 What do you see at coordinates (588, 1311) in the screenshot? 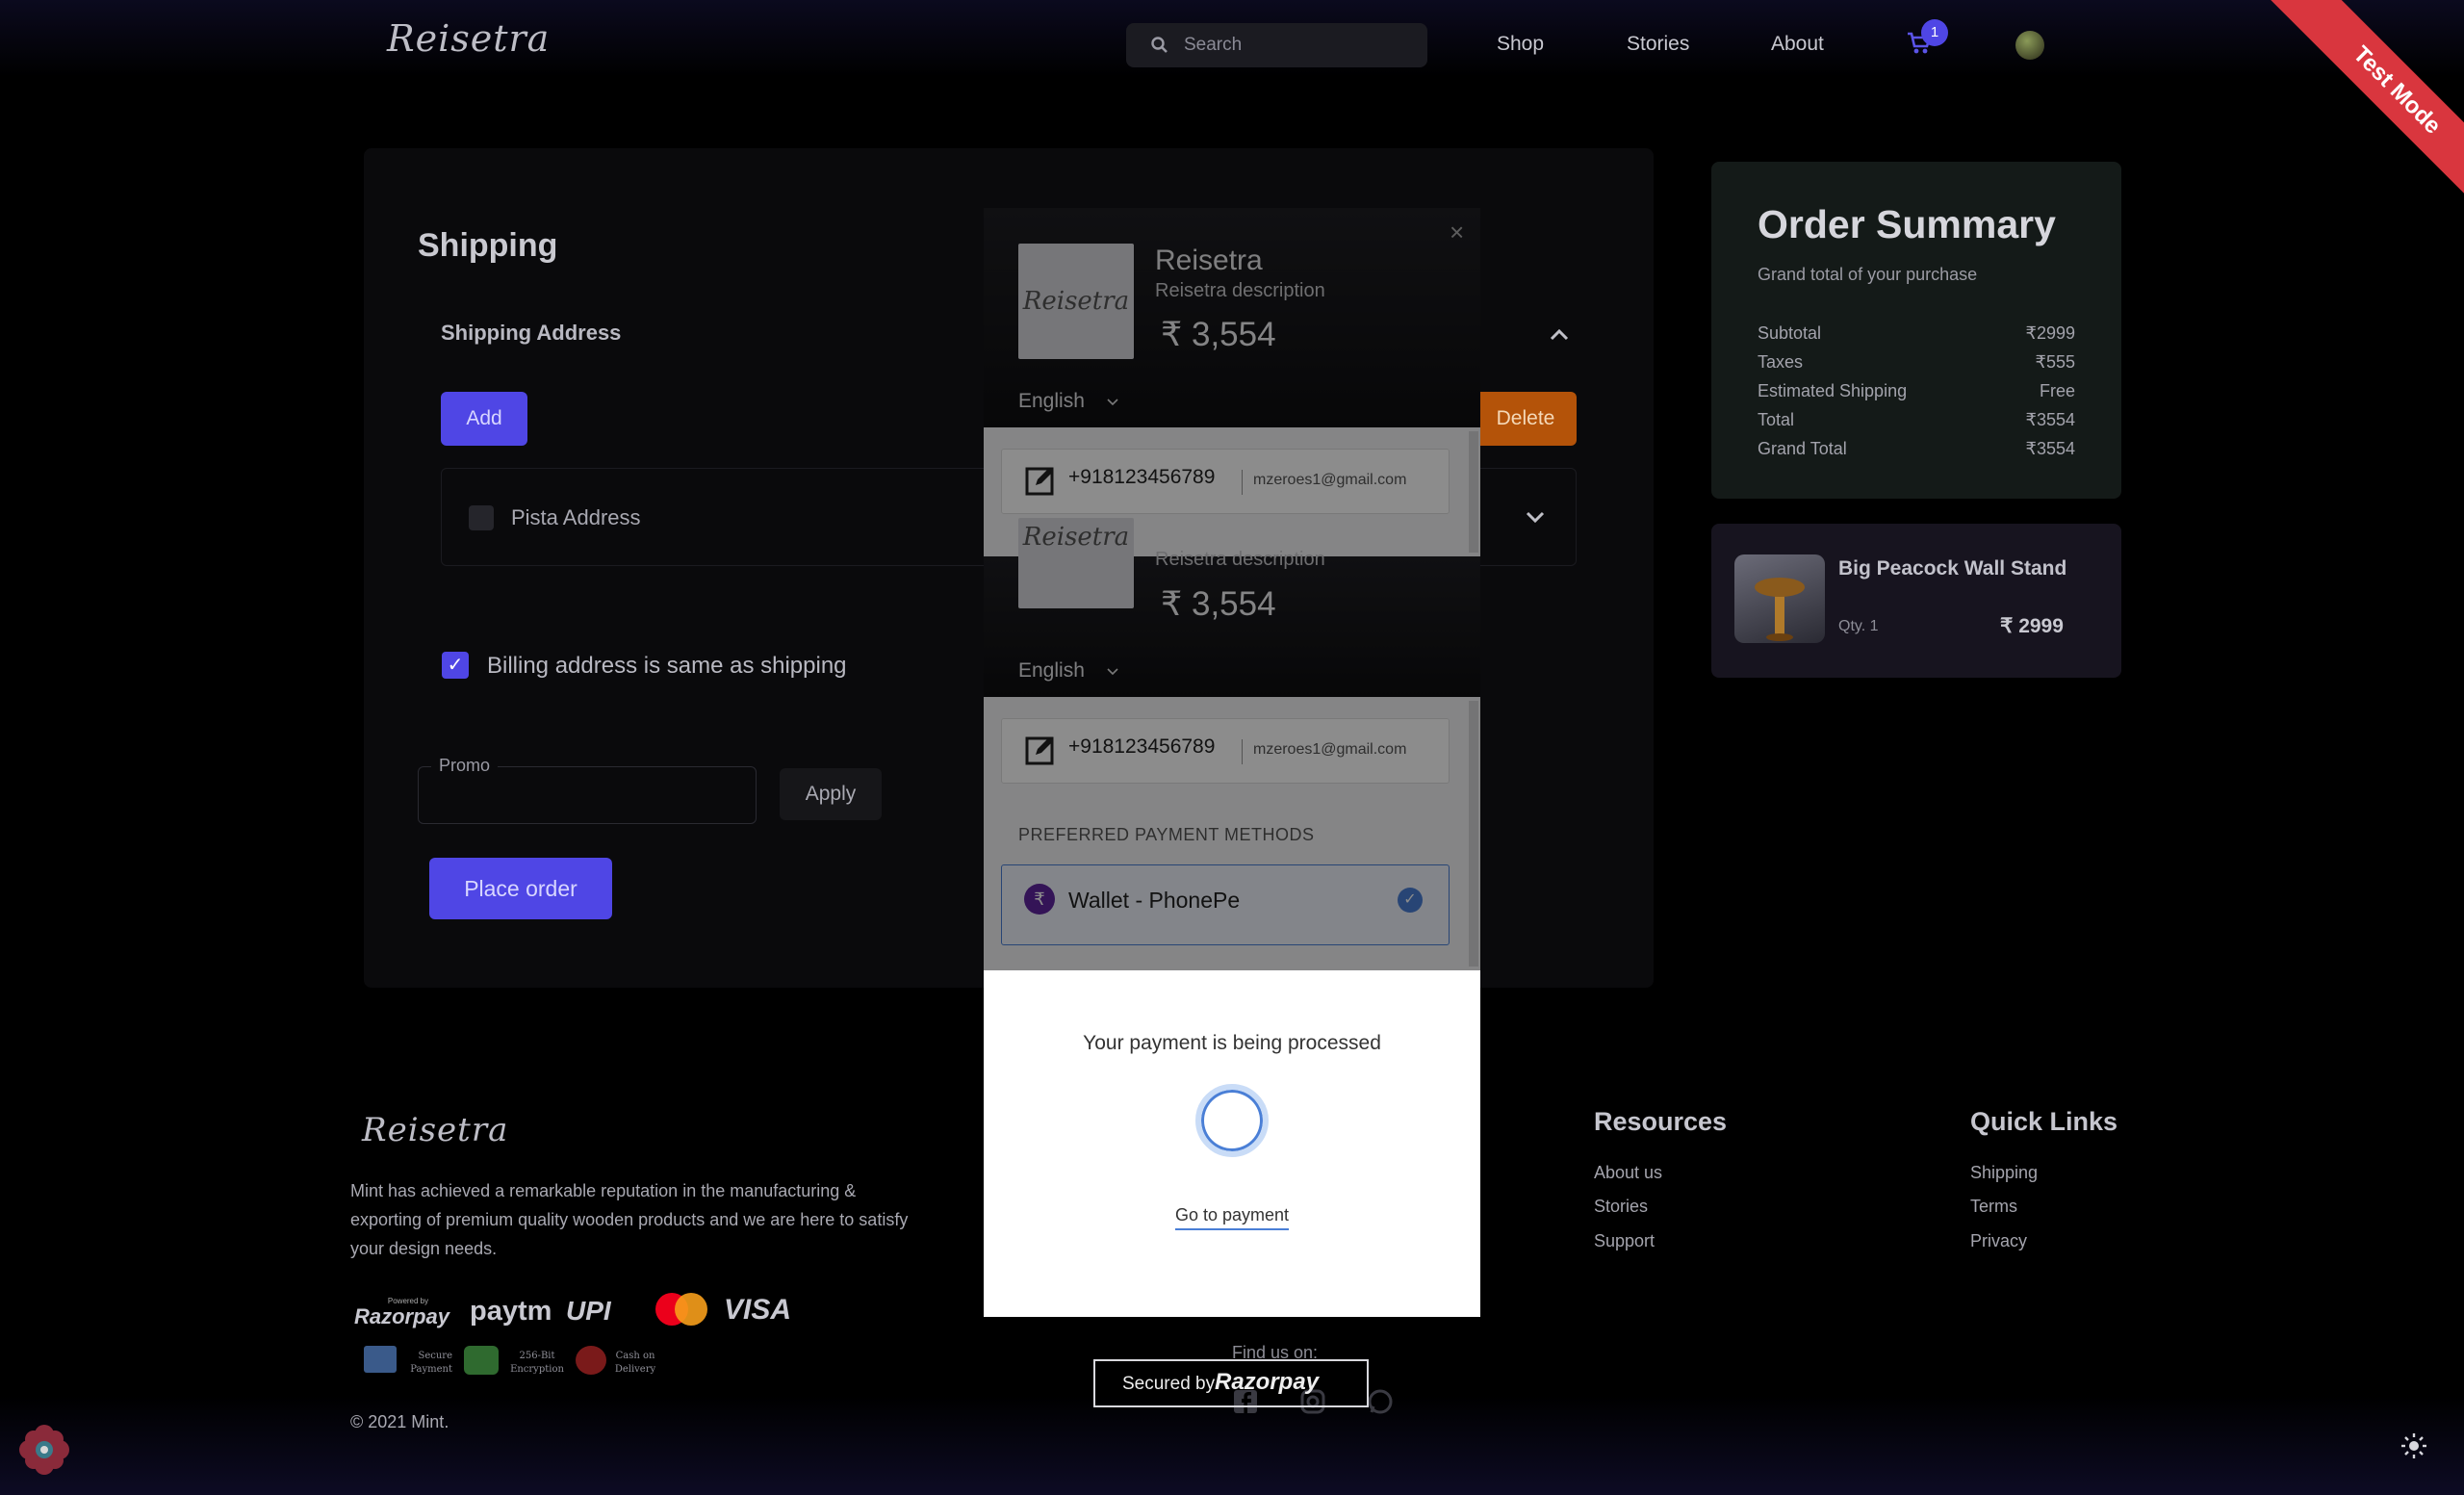
I see `upi-logo: UPI` at bounding box center [588, 1311].